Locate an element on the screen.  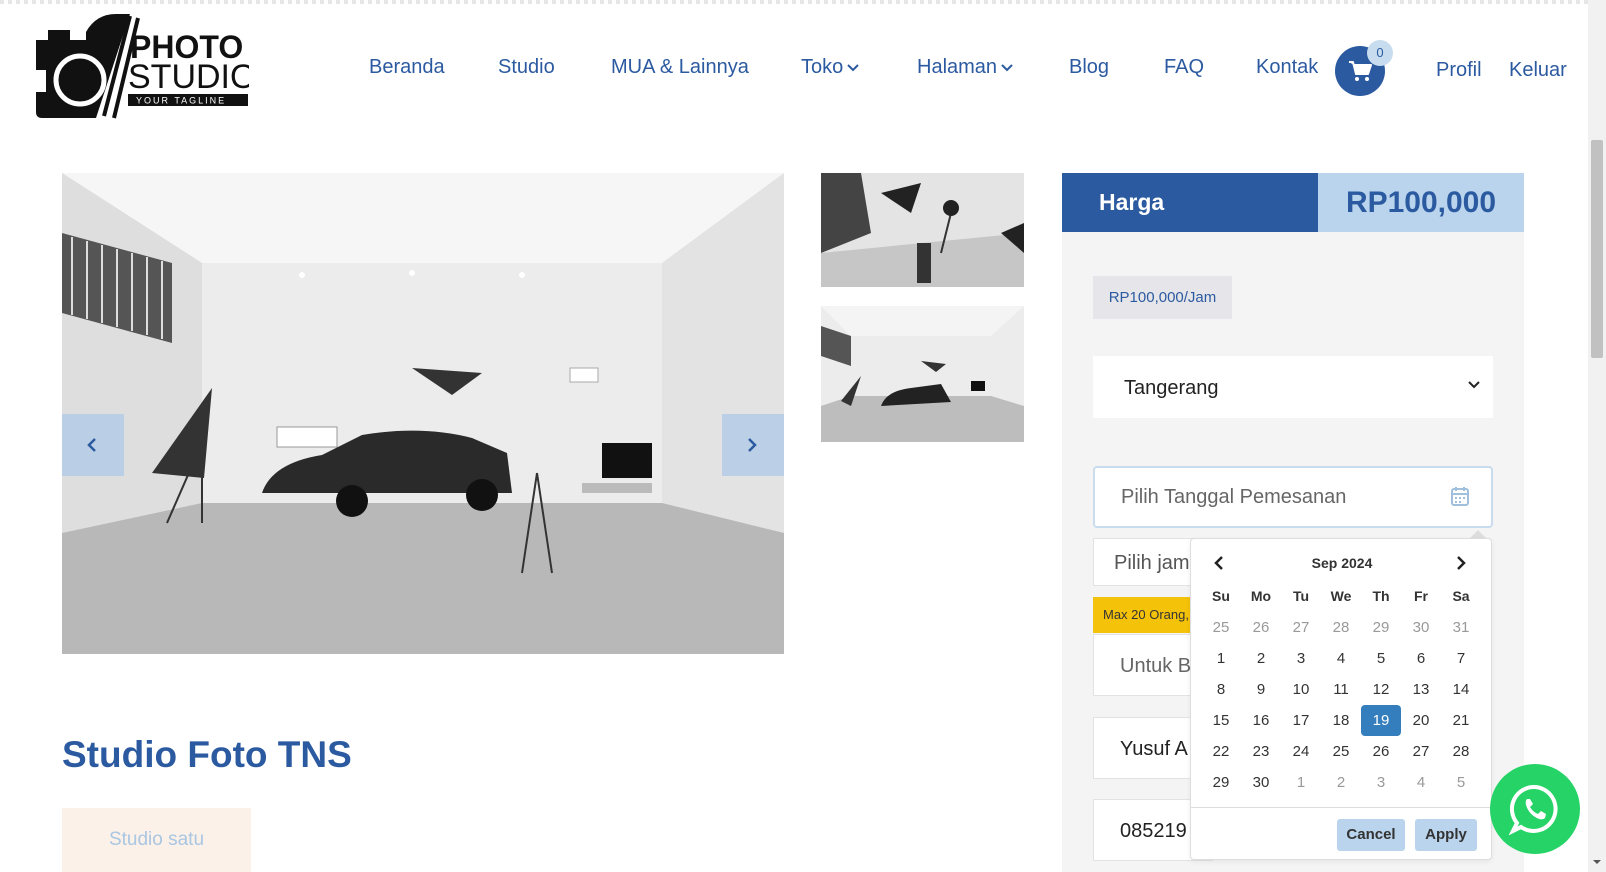
calendar-day: 11 is located at coordinates (1341, 689).